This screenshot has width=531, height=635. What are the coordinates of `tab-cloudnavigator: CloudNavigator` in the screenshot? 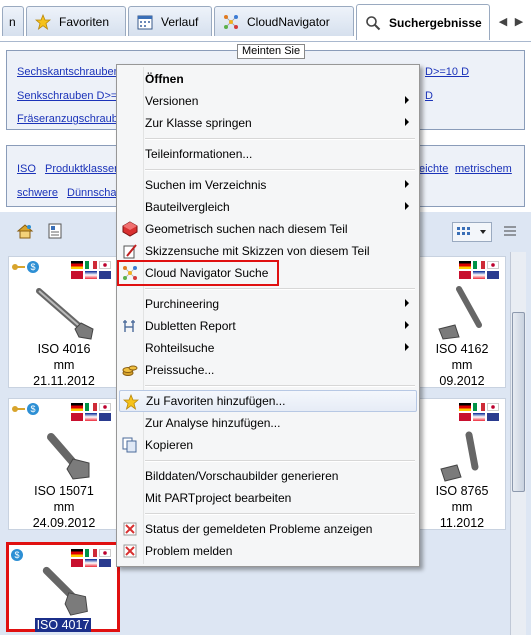 It's located at (284, 21).